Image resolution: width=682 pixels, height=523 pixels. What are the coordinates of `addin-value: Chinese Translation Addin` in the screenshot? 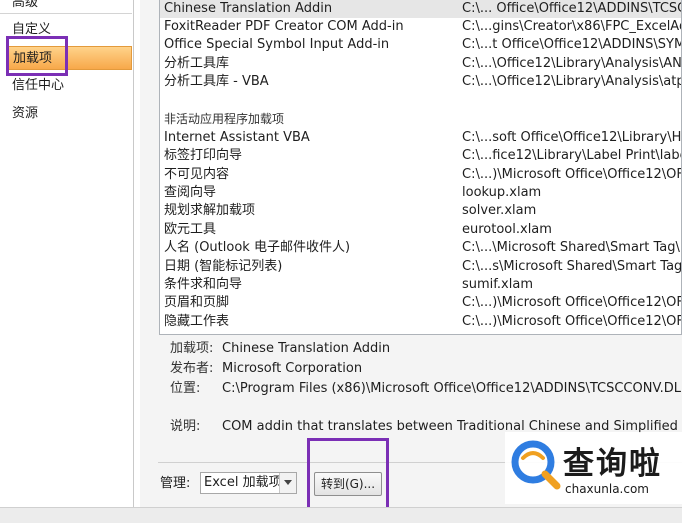 It's located at (306, 348).